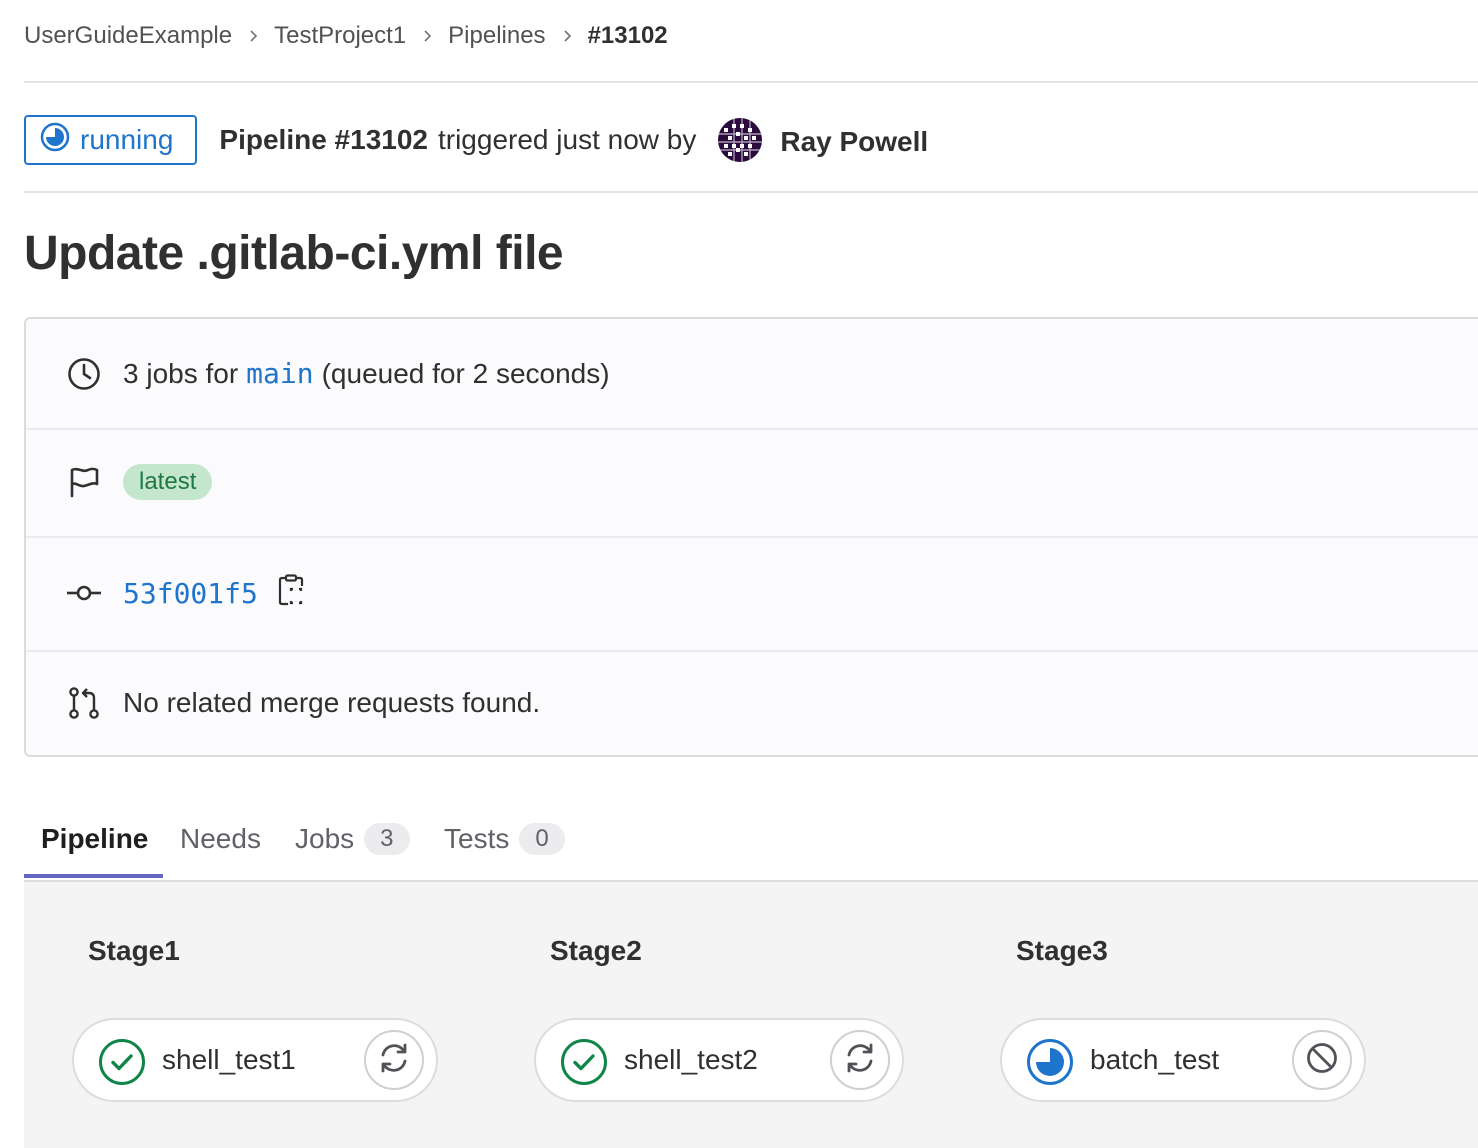 The width and height of the screenshot is (1478, 1148). I want to click on copy-to-clipboard-icon, so click(291, 593).